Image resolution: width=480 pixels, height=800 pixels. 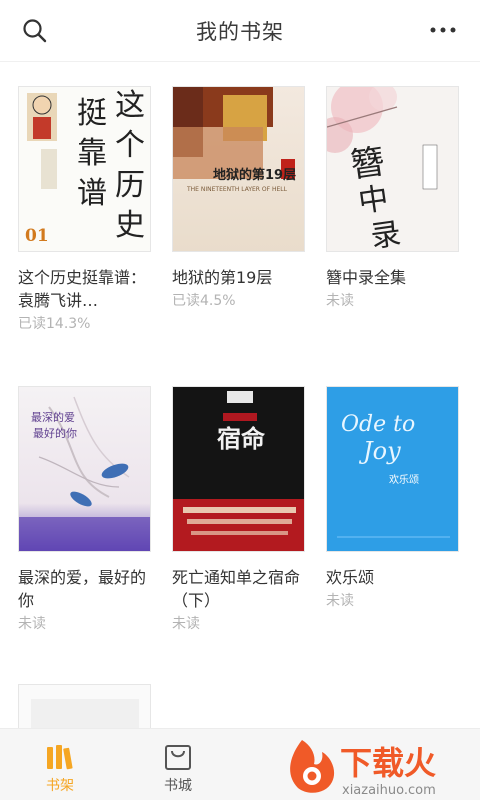 I want to click on book-cover: 簪 中 录, so click(x=392, y=169).